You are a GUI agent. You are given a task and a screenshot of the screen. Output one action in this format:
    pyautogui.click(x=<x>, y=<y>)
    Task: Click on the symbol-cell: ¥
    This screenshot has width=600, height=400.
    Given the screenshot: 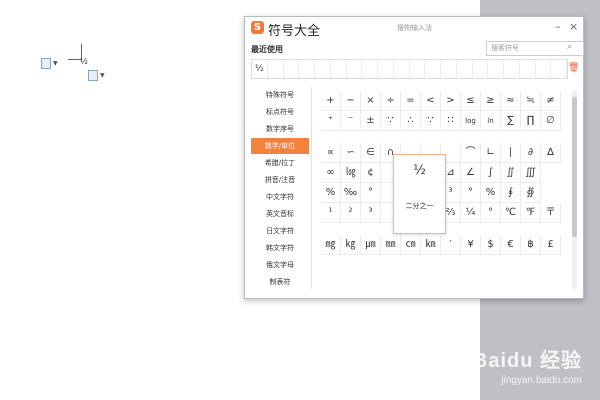 What is the action you would take?
    pyautogui.click(x=471, y=245)
    